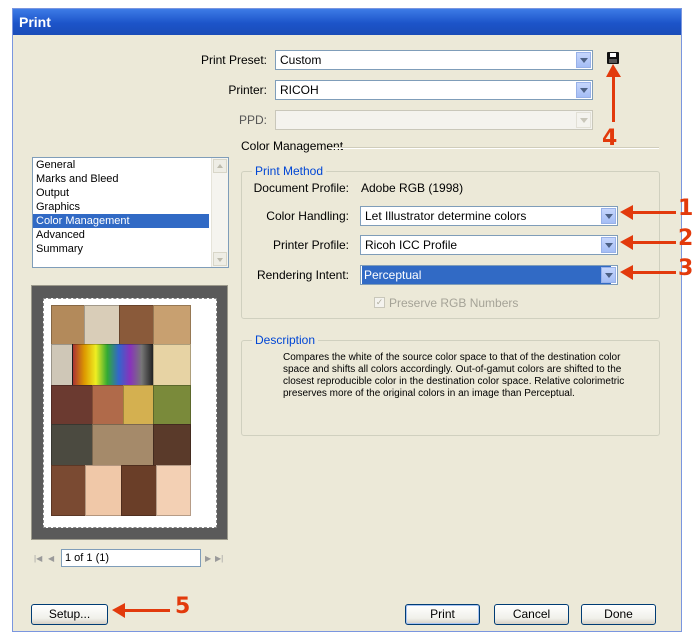  Describe the element at coordinates (289, 171) in the screenshot. I see `print-method-title: Print Method` at that location.